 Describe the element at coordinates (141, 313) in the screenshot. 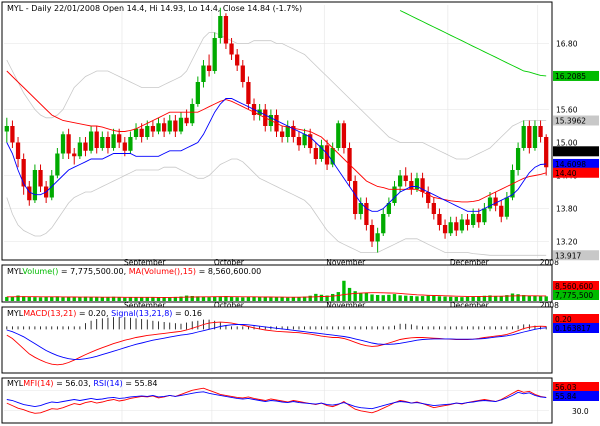

I see `legend-item: Signal(13,21,8)` at that location.